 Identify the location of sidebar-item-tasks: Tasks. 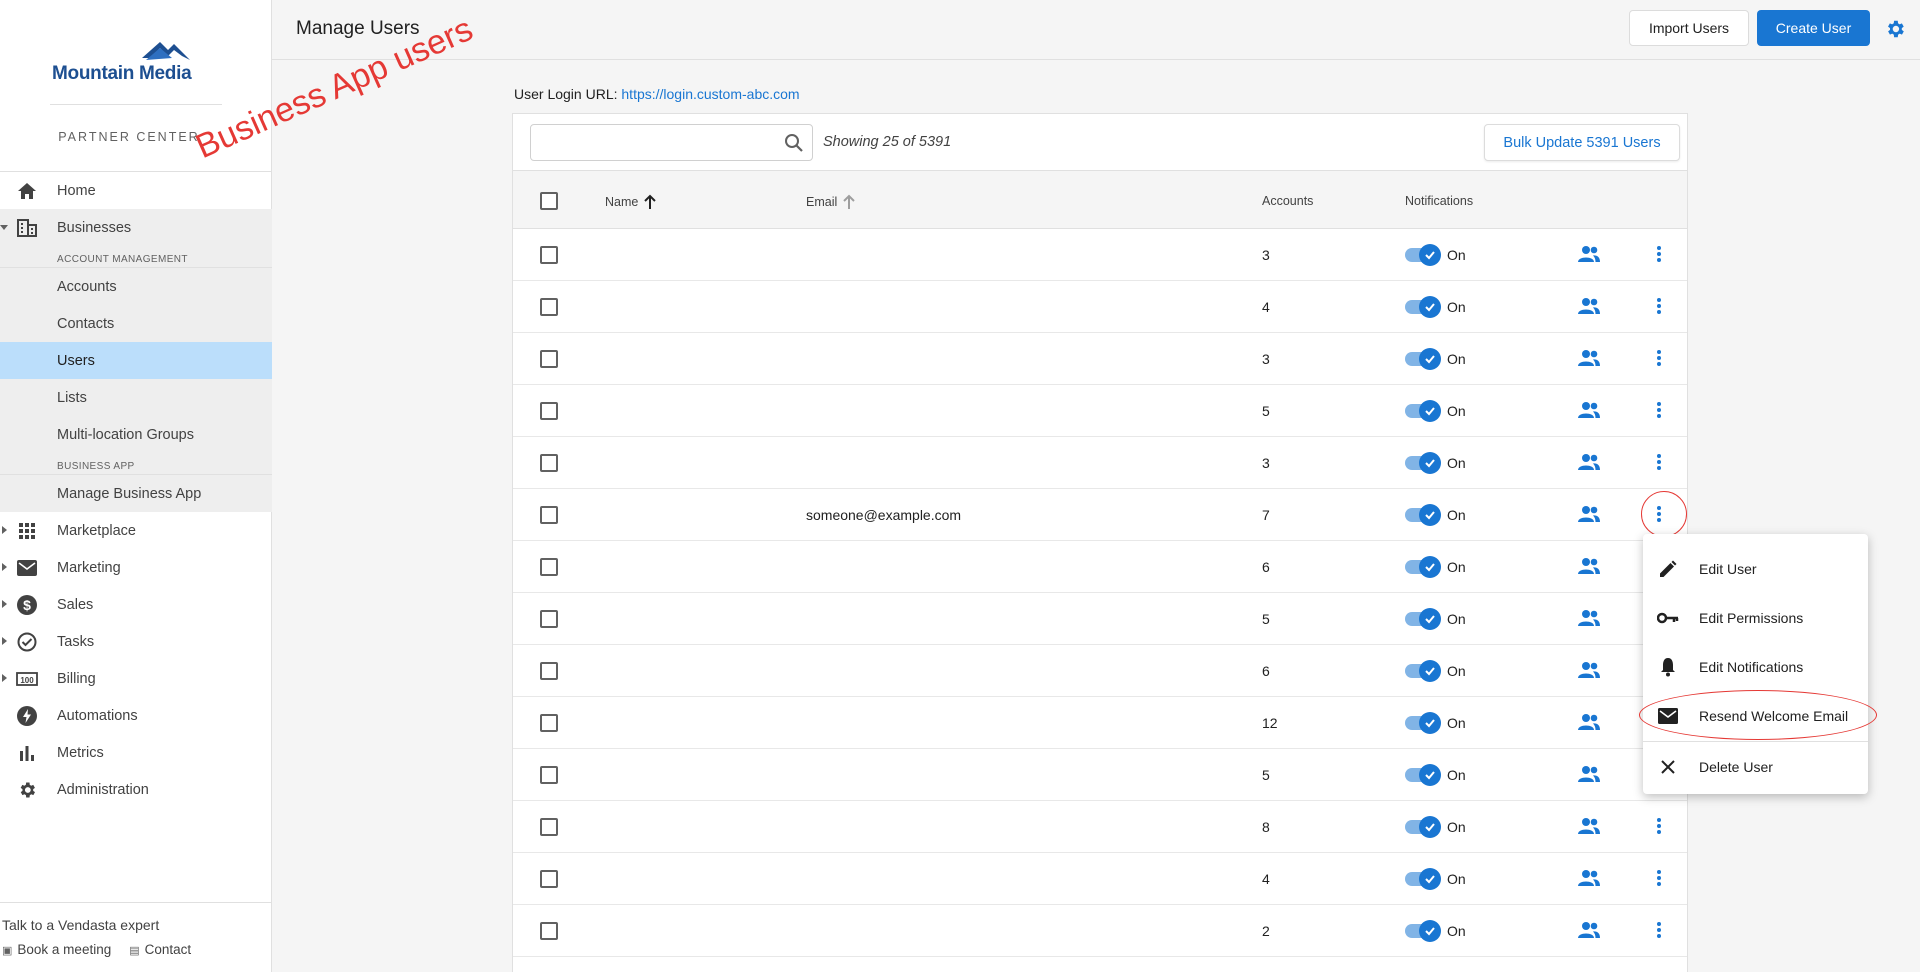
(136, 641).